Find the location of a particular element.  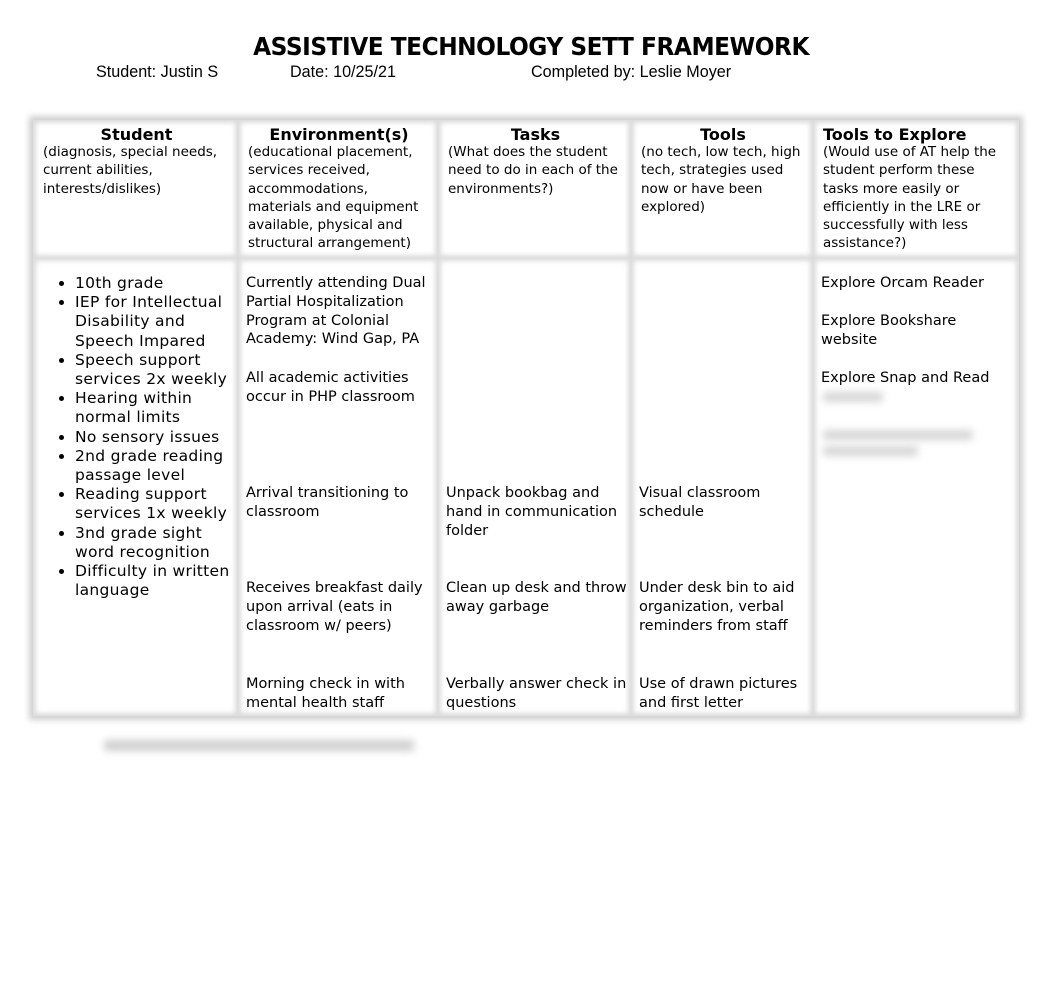

date: Date: 10/25/21 is located at coordinates (343, 71).